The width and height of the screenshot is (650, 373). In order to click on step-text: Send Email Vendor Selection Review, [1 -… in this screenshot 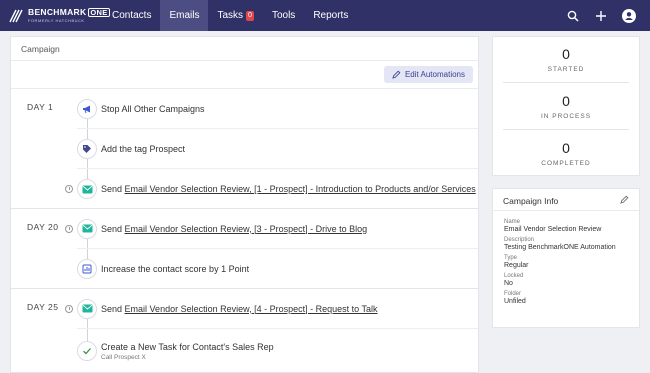, I will do `click(288, 189)`.